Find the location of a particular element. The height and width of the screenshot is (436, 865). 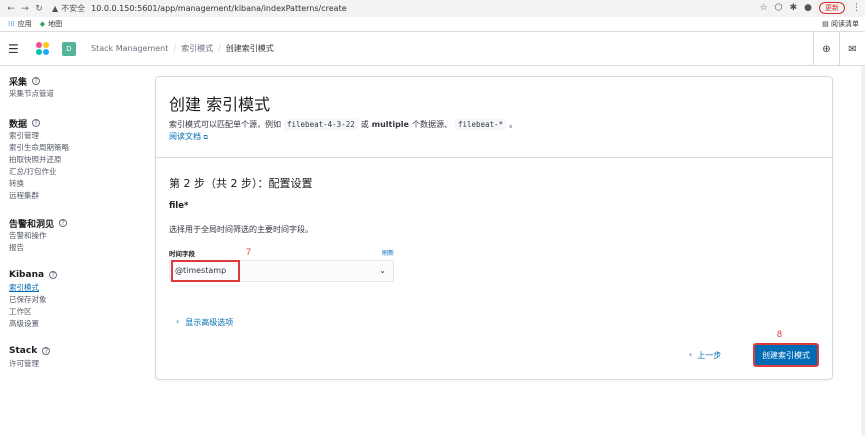

sidebar-item-saved-objects: 已保存对象 is located at coordinates (79, 300).